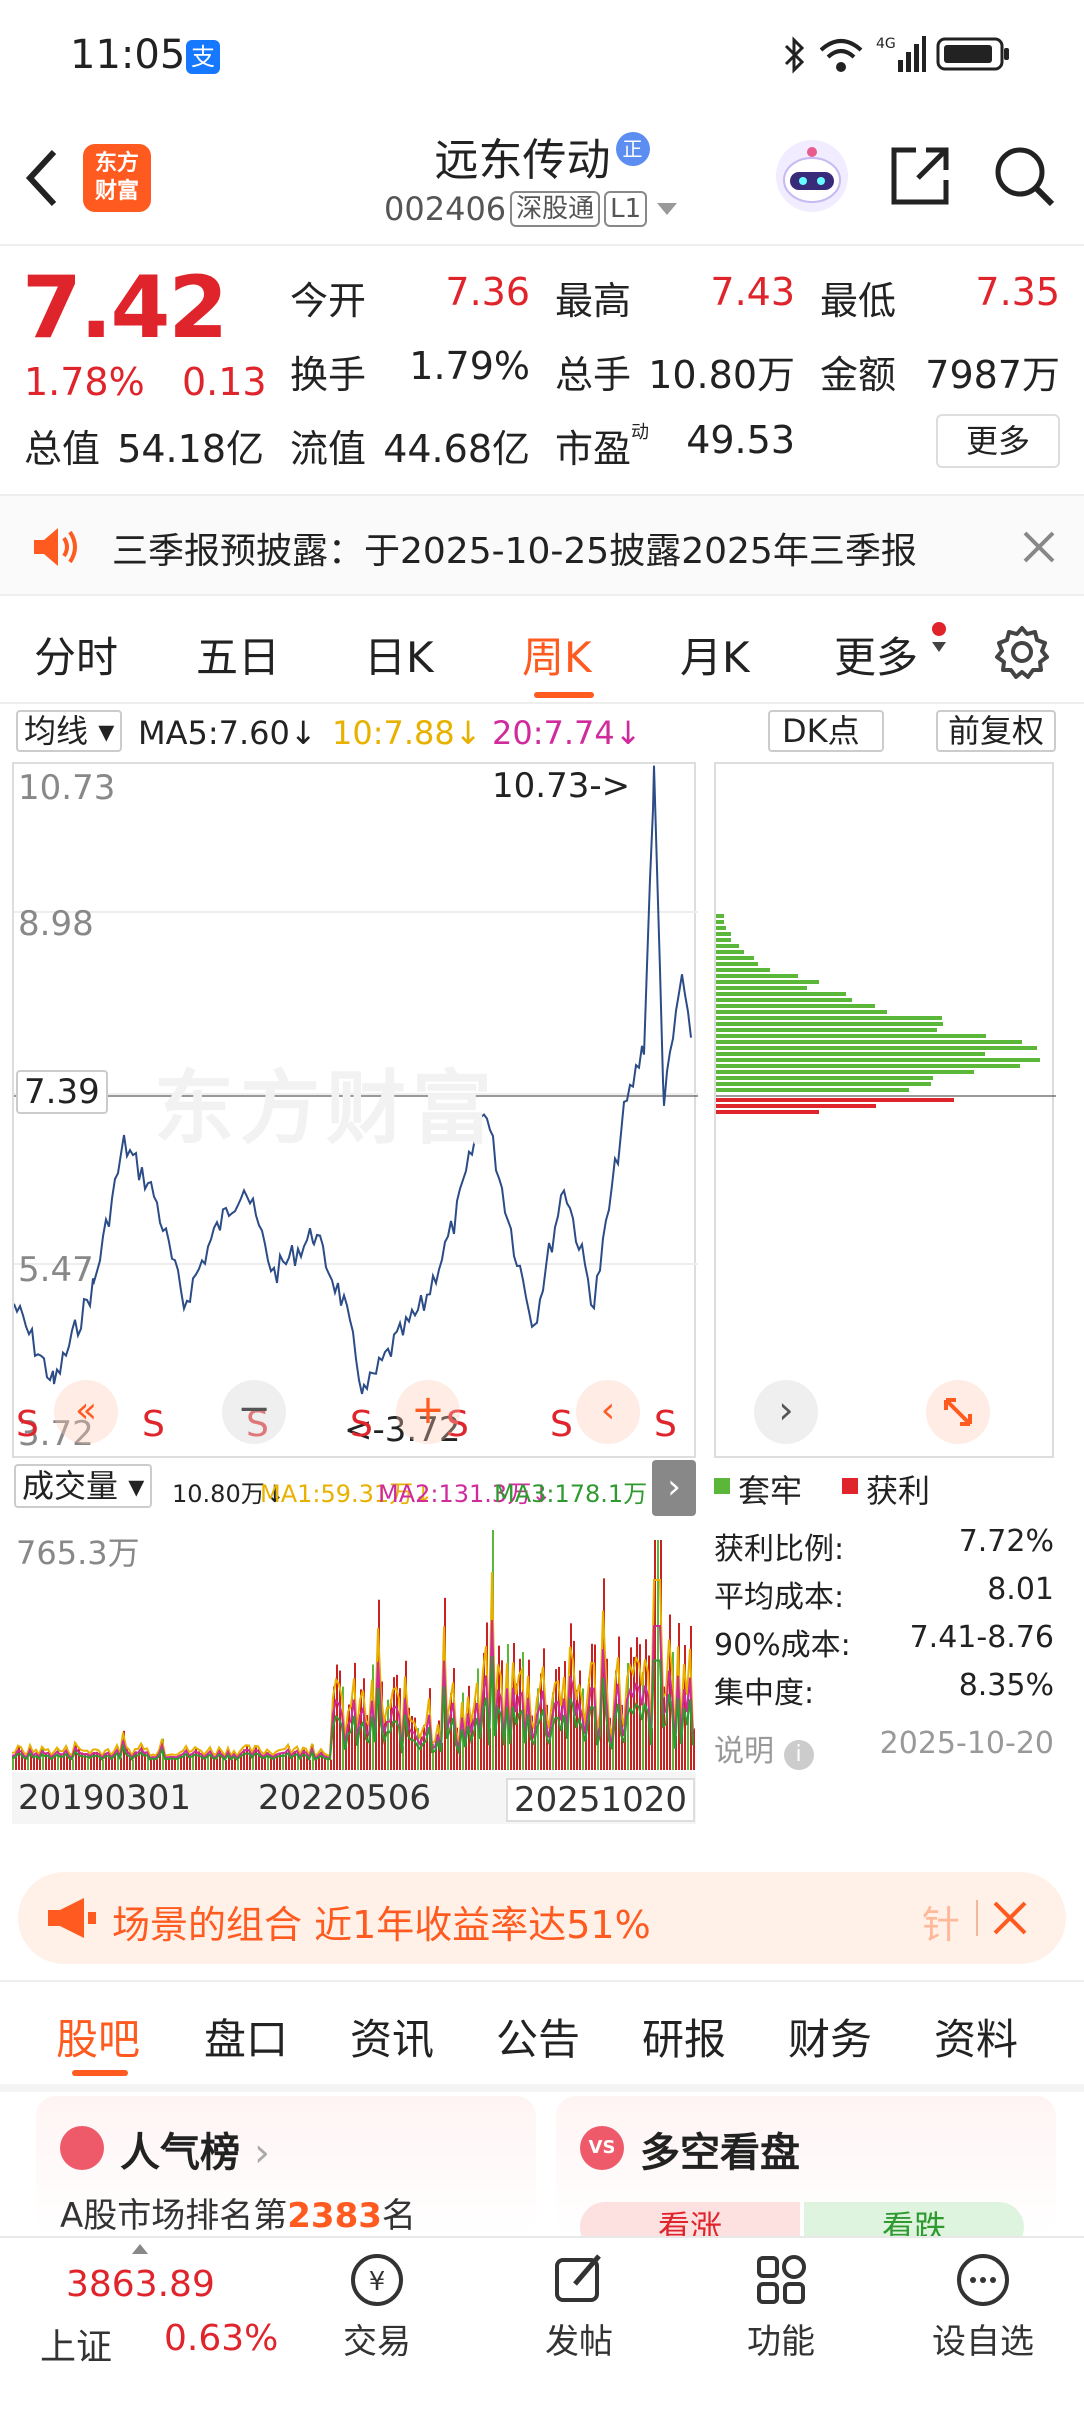  What do you see at coordinates (542, 545) in the screenshot?
I see `notice-bar: 三季报预披露：于2025-10-25披露2025年三季报` at bounding box center [542, 545].